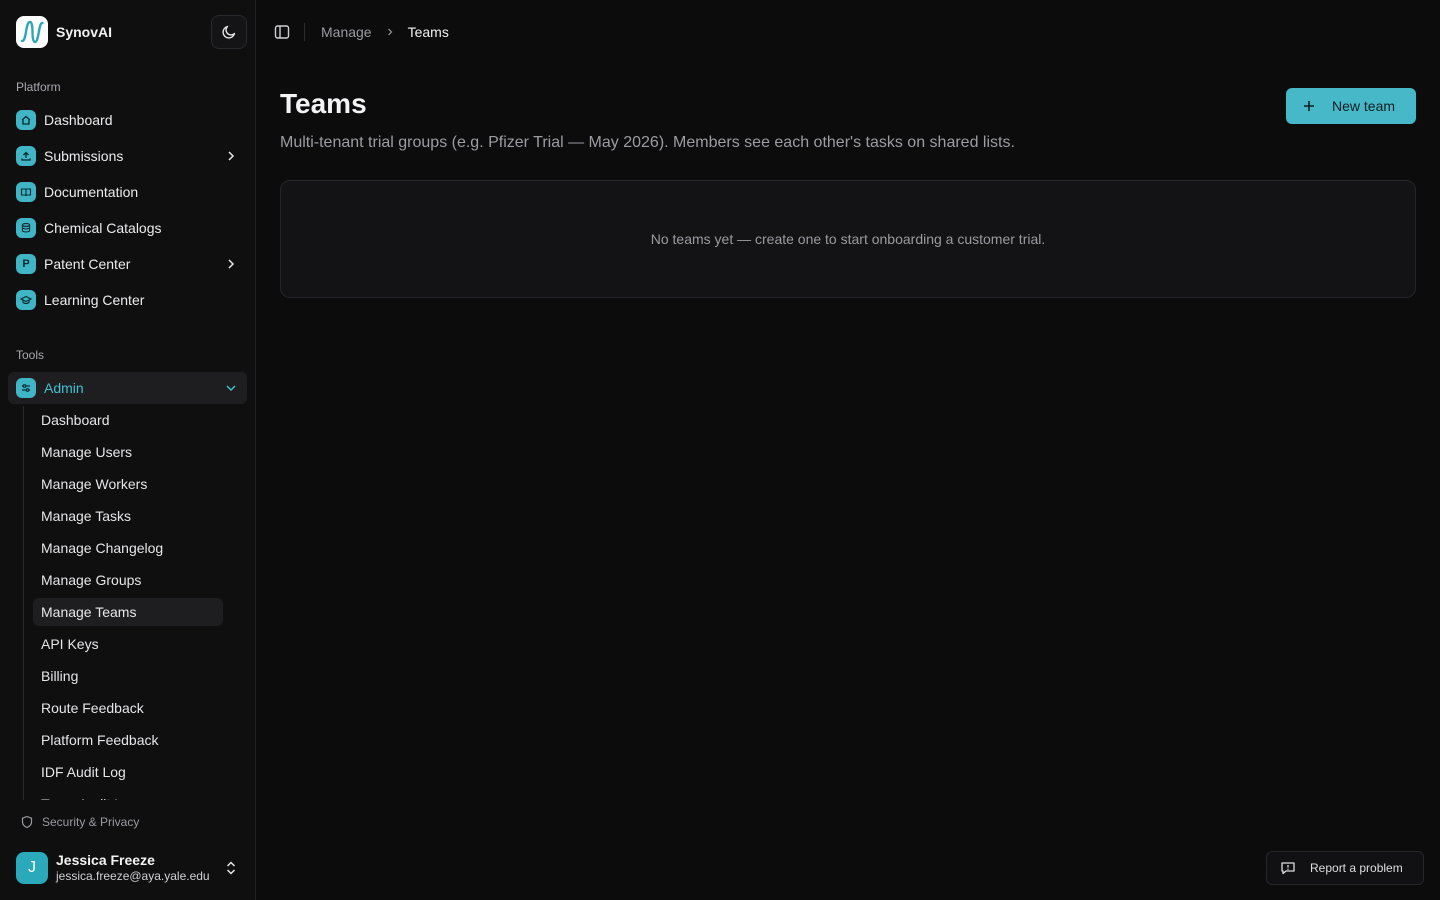 This screenshot has height=900, width=1440. I want to click on security-privacy-link: Security & Privacy, so click(79, 822).